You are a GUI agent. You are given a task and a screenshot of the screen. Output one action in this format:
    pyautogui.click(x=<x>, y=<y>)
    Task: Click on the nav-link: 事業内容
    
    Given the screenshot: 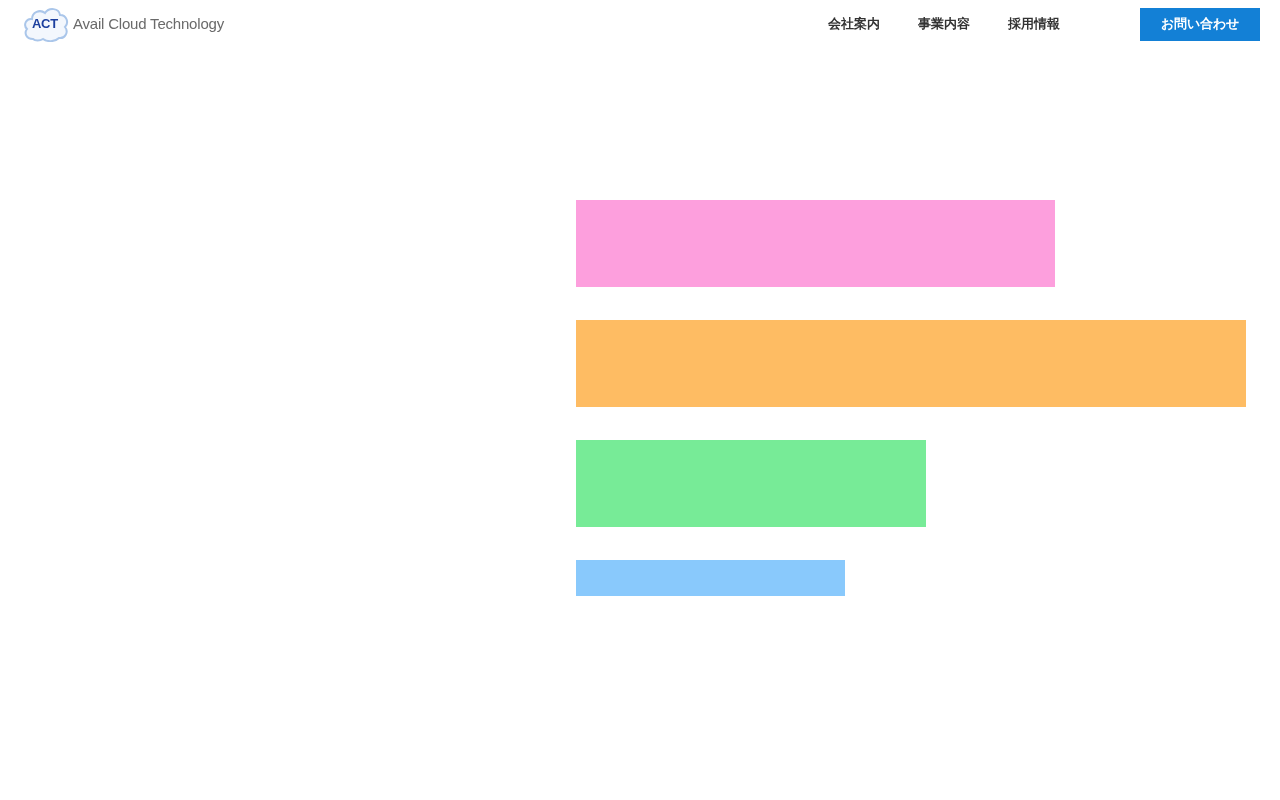 What is the action you would take?
    pyautogui.click(x=944, y=24)
    